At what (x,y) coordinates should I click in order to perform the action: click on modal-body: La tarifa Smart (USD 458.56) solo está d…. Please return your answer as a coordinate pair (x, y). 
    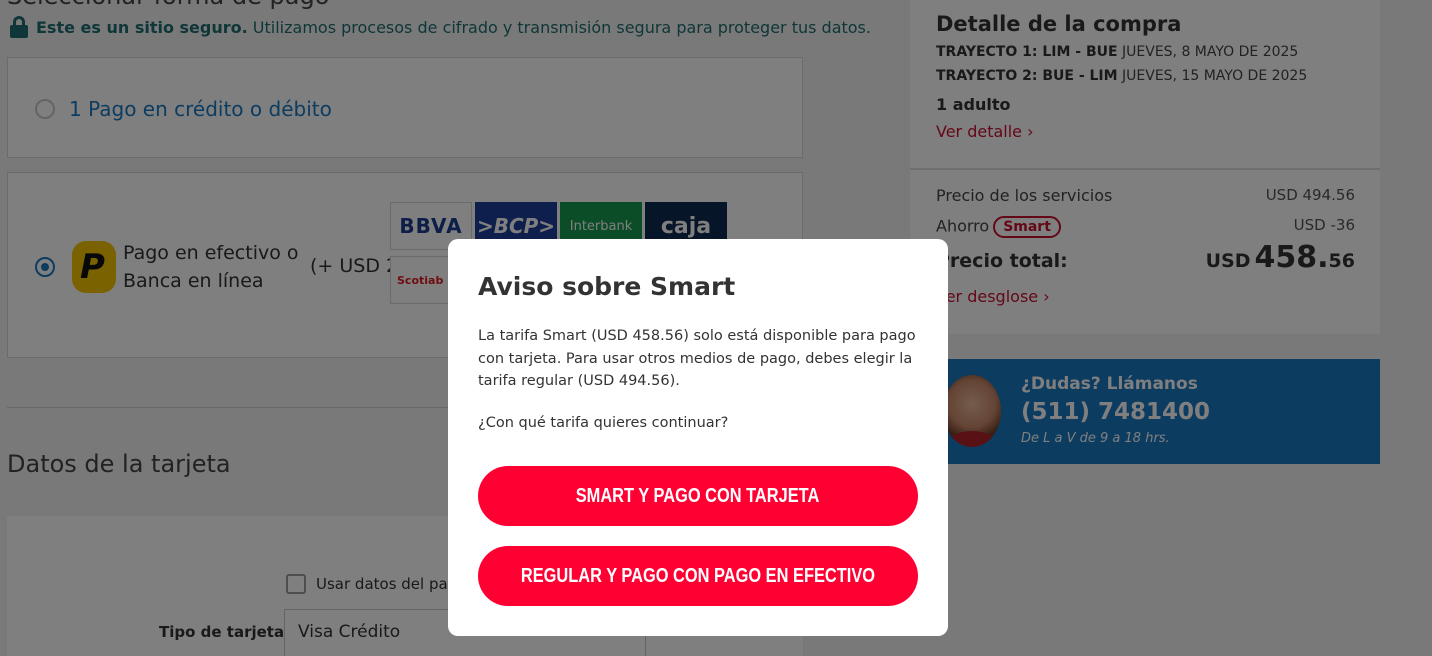
    Looking at the image, I should click on (697, 358).